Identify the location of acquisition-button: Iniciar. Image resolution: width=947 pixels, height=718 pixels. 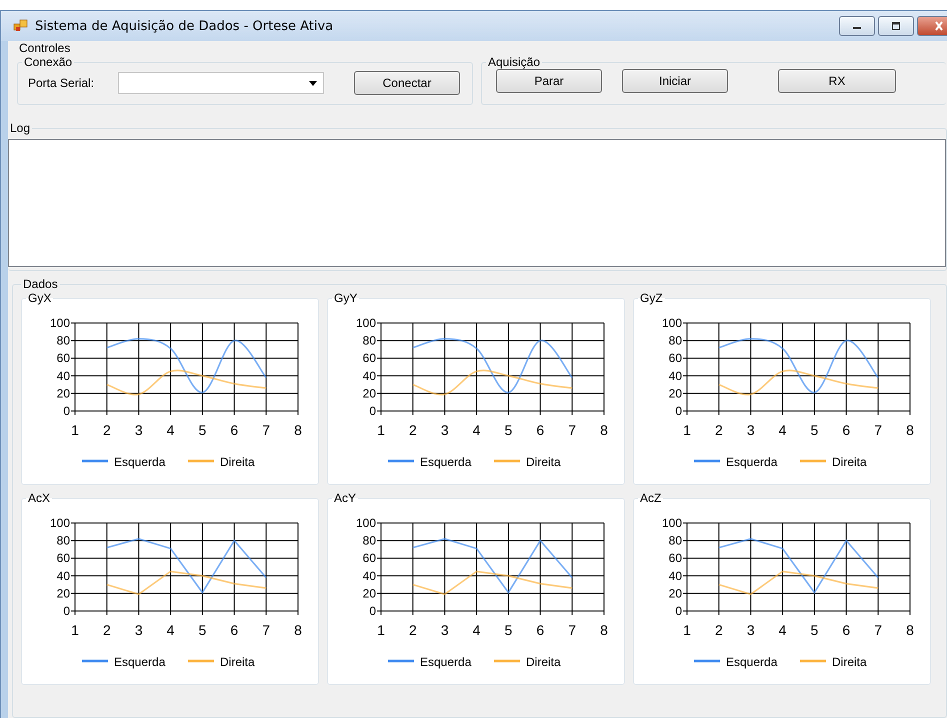
(675, 81).